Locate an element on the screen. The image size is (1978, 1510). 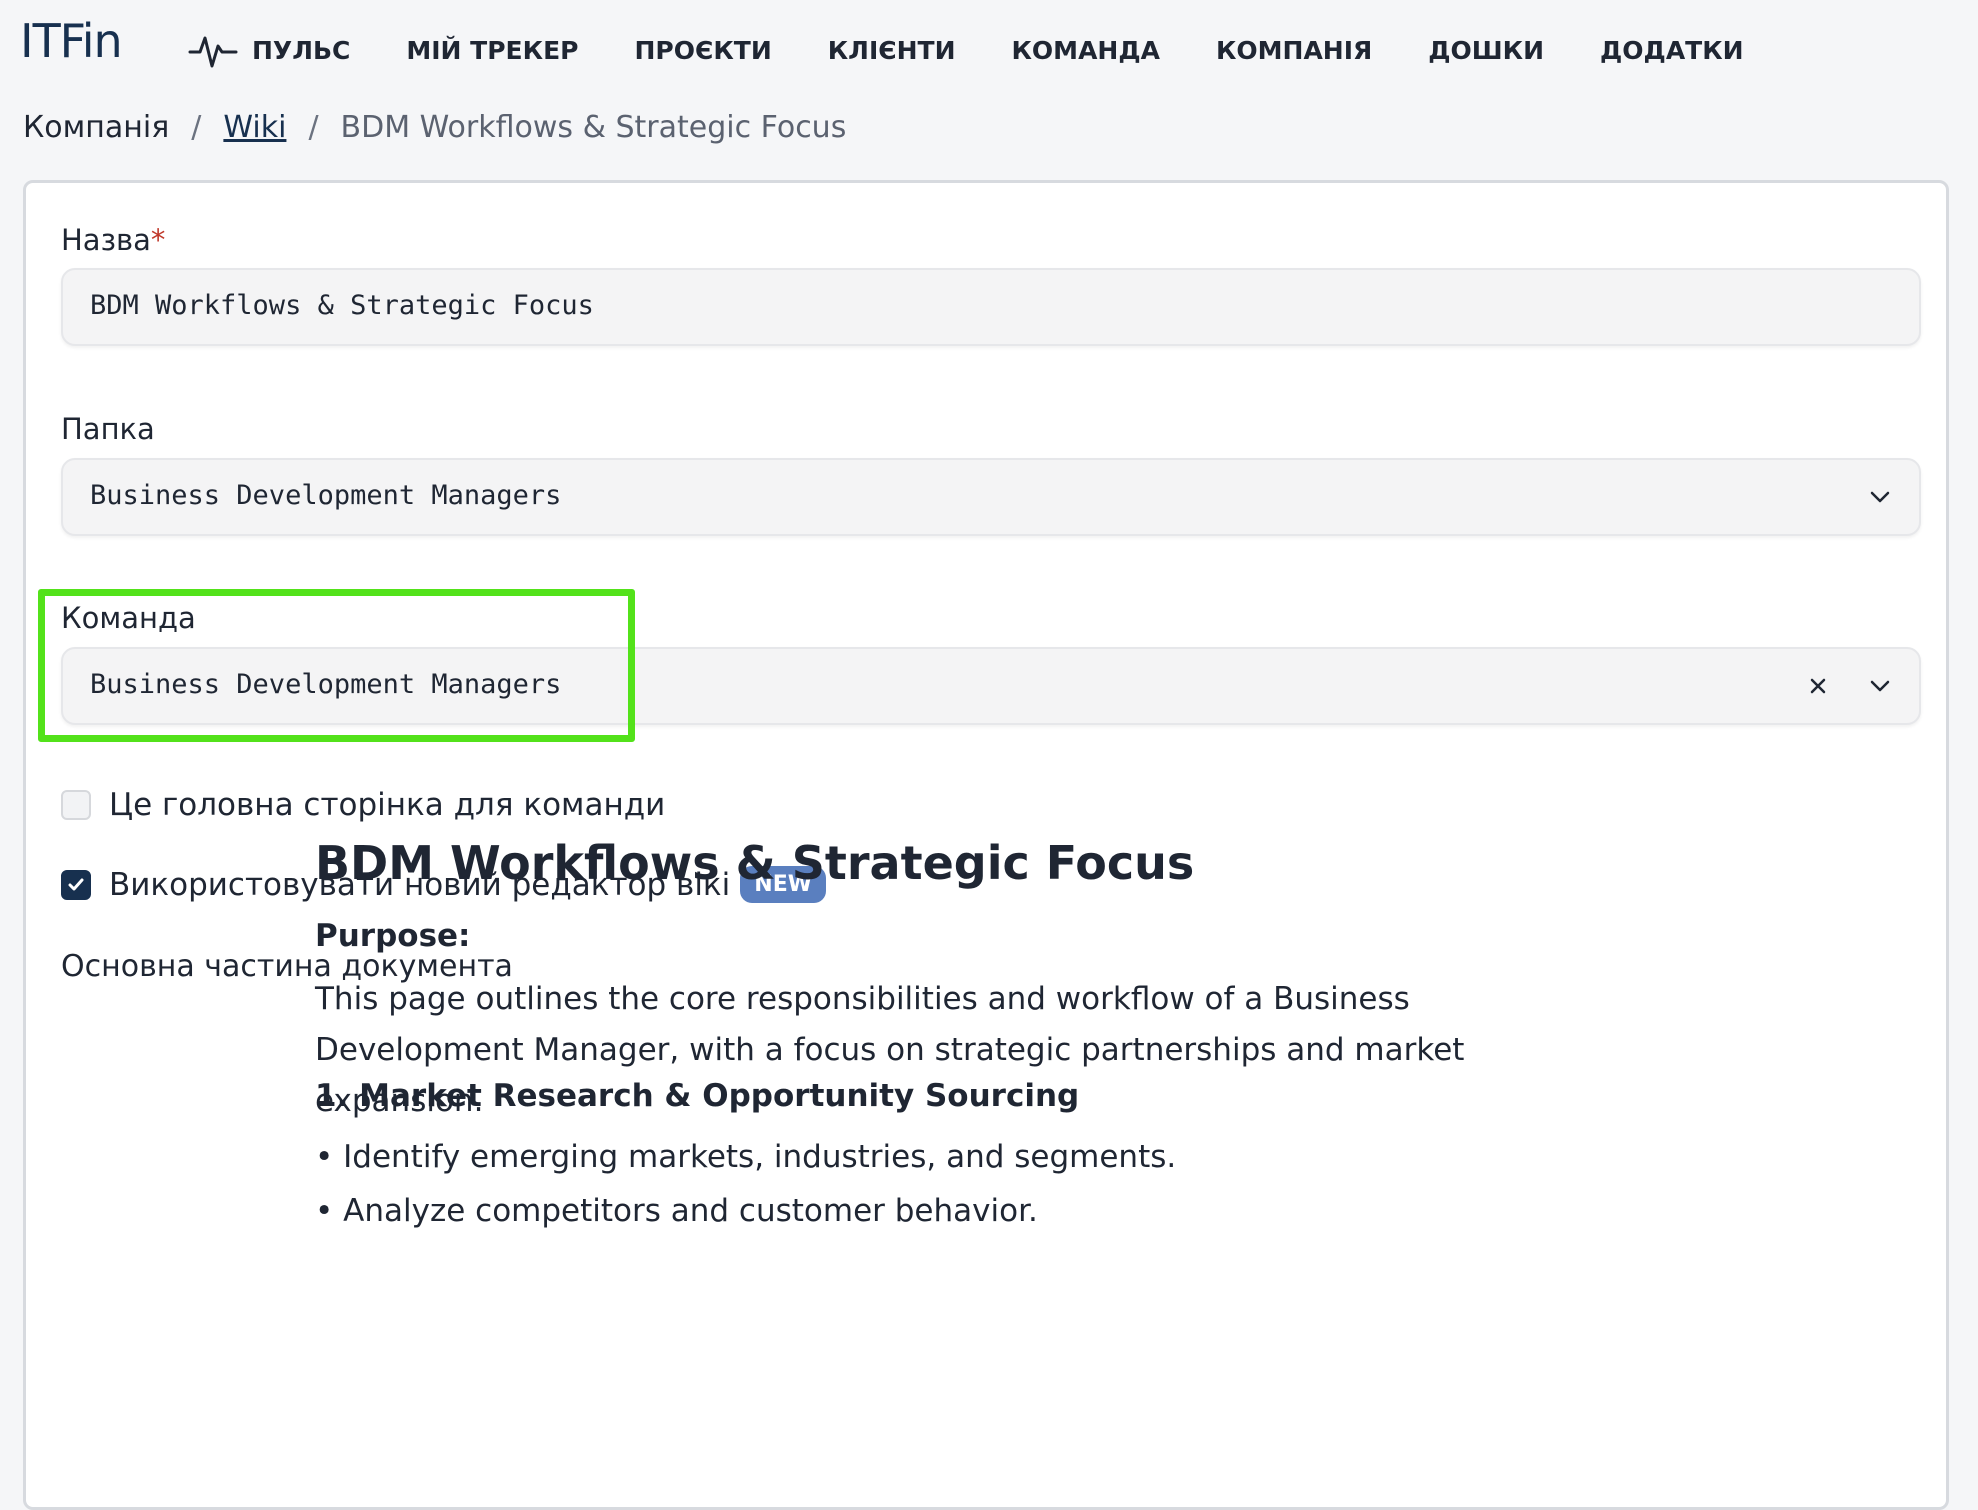
main-page-checkbox-row: Це головна сторінка для команди is located at coordinates (363, 805).